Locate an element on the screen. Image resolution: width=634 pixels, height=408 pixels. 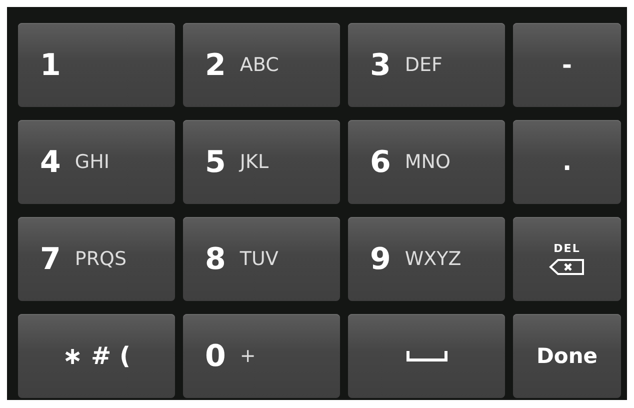
digit-key: 2 ABC is located at coordinates (261, 65).